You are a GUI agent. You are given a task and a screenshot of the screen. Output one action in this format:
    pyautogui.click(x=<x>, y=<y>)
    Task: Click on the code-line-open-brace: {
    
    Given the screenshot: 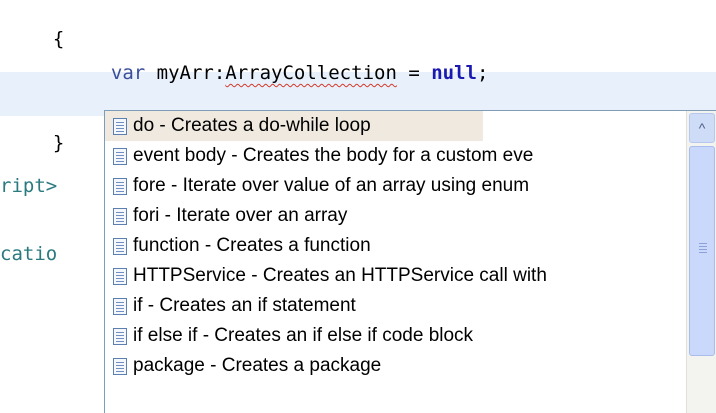 What is the action you would take?
    pyautogui.click(x=47, y=28)
    